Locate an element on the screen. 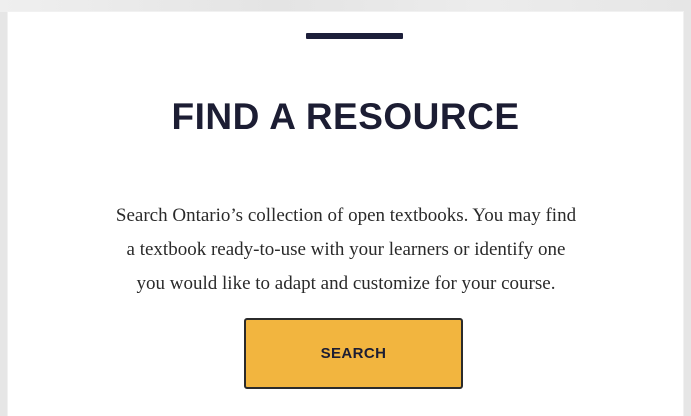  decorative-accent-bar is located at coordinates (354, 36).